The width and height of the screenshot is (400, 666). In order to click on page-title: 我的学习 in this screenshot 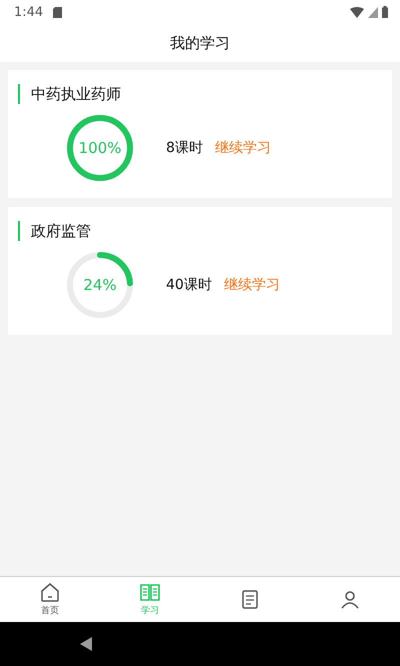, I will do `click(200, 43)`.